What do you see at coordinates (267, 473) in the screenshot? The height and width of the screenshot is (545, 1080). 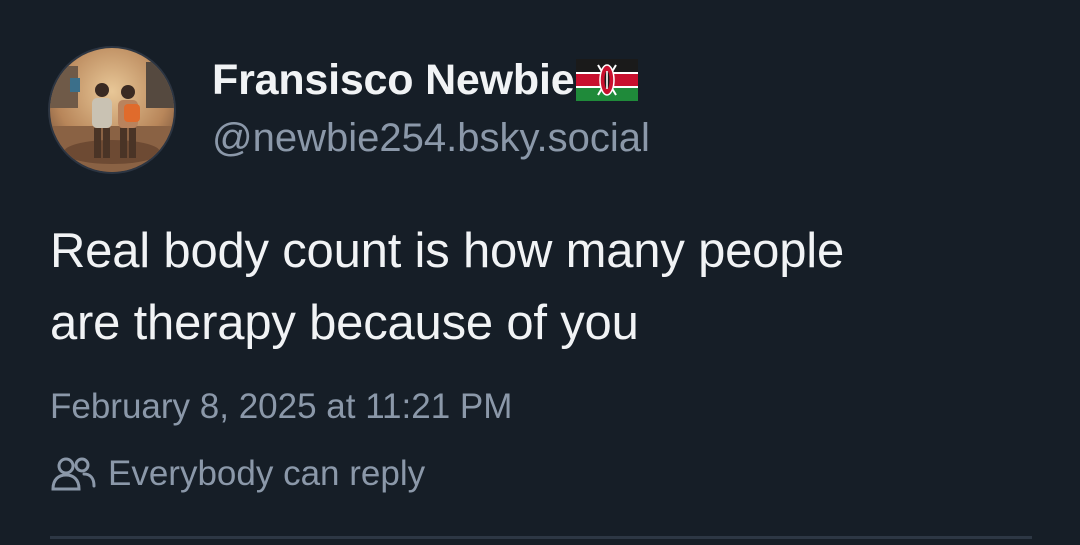 I see `reply-setting-label: Everybody can reply` at bounding box center [267, 473].